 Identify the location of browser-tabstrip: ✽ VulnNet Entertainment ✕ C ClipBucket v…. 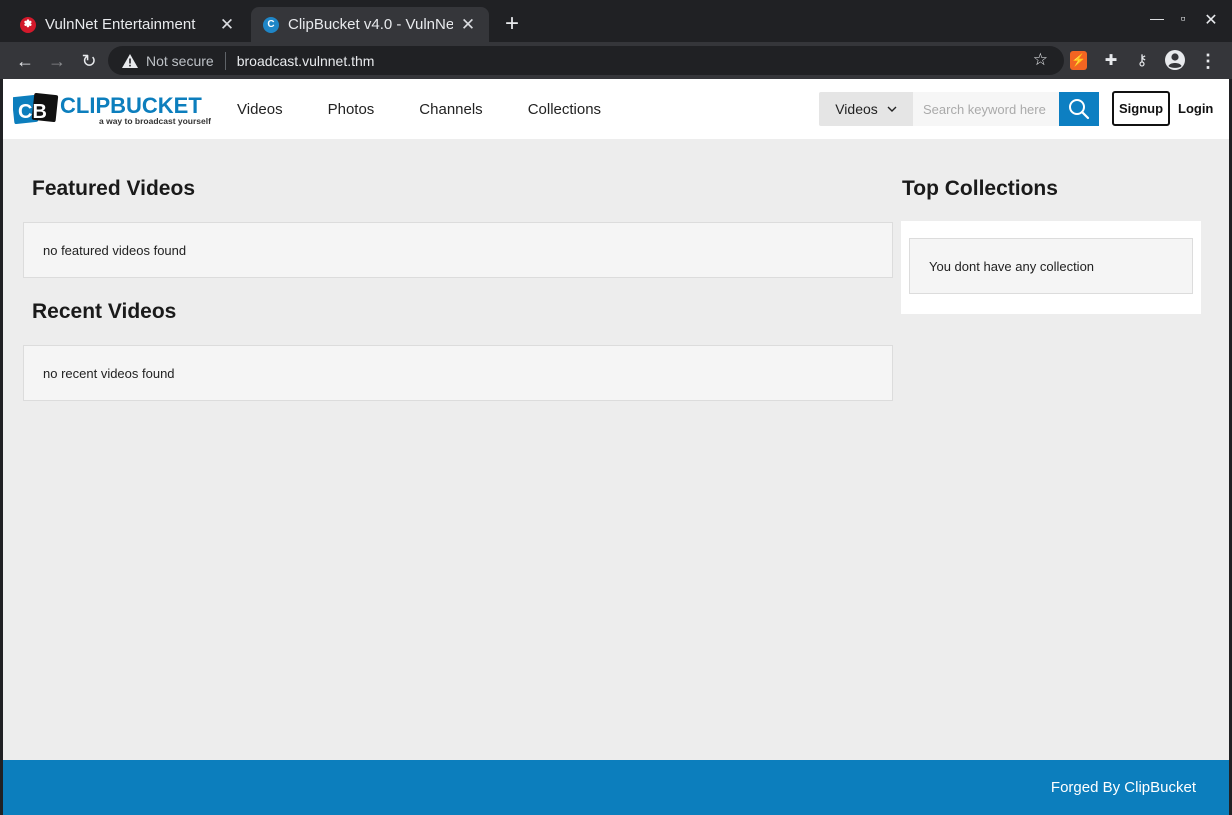
(616, 21).